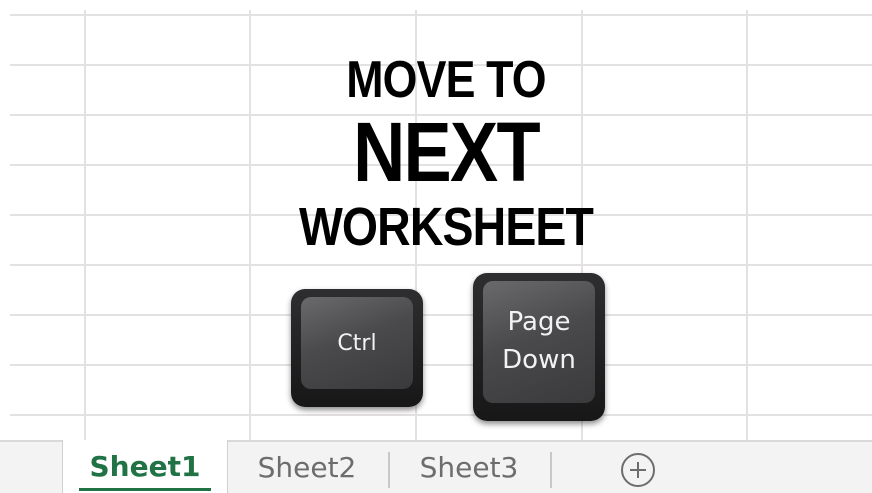  What do you see at coordinates (446, 227) in the screenshot?
I see `headline-line-3: WORKSHEET` at bounding box center [446, 227].